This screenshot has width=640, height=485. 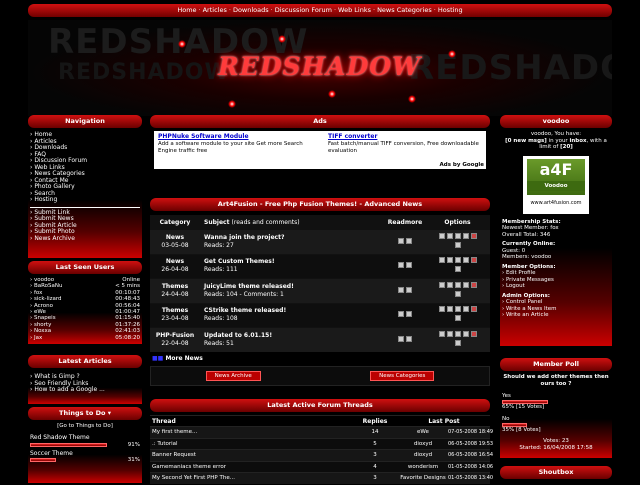 I want to click on more-news-link: ■■ More News, so click(x=320, y=359).